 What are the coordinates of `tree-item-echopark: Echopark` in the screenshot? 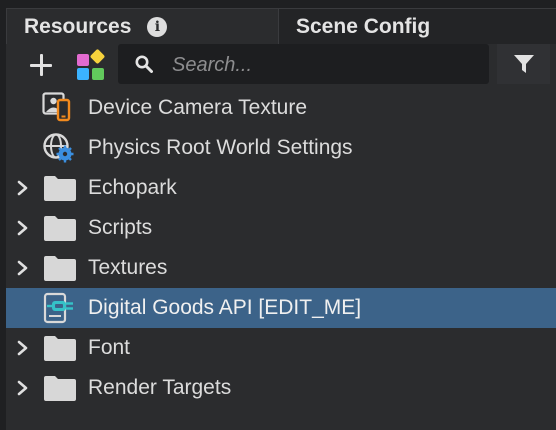 It's located at (281, 188).